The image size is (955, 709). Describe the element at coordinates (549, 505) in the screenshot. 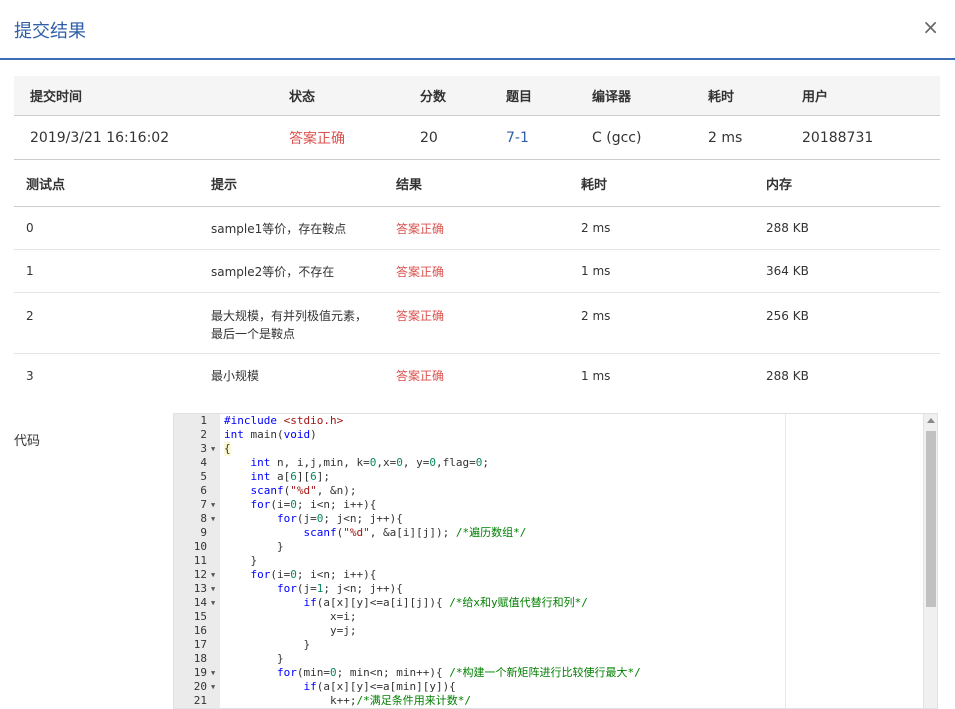

I see `code-line: 7 ▼ for(i=0; i<n; i++){` at that location.